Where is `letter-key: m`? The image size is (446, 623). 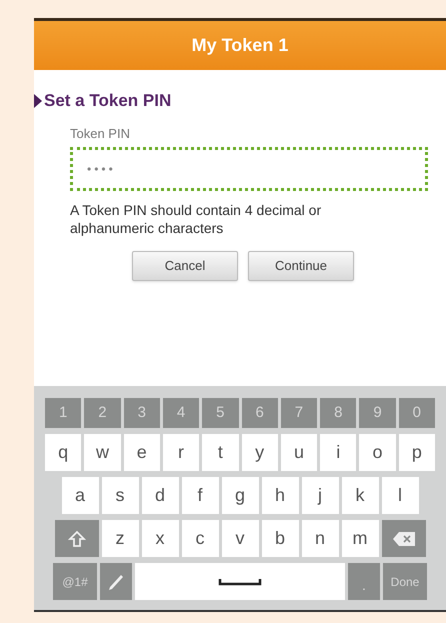
letter-key: m is located at coordinates (360, 538).